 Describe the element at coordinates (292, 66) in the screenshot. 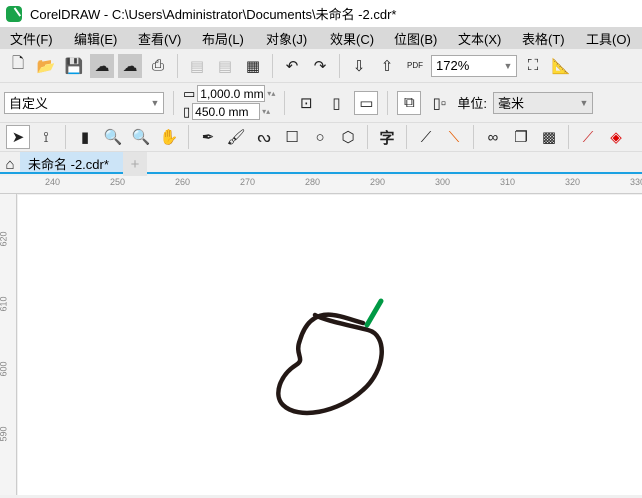

I see `undo-icon: ↶` at that location.